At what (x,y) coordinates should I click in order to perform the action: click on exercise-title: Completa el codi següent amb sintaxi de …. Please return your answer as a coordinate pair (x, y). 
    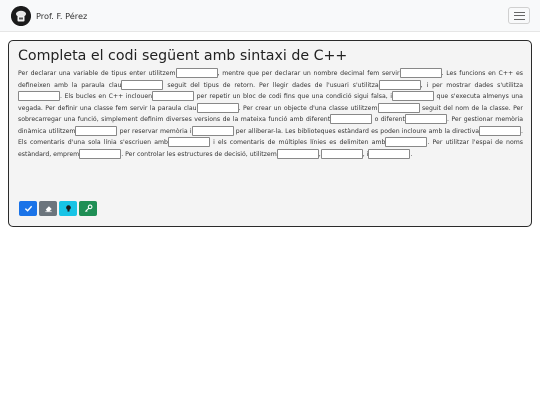
    Looking at the image, I should click on (183, 56).